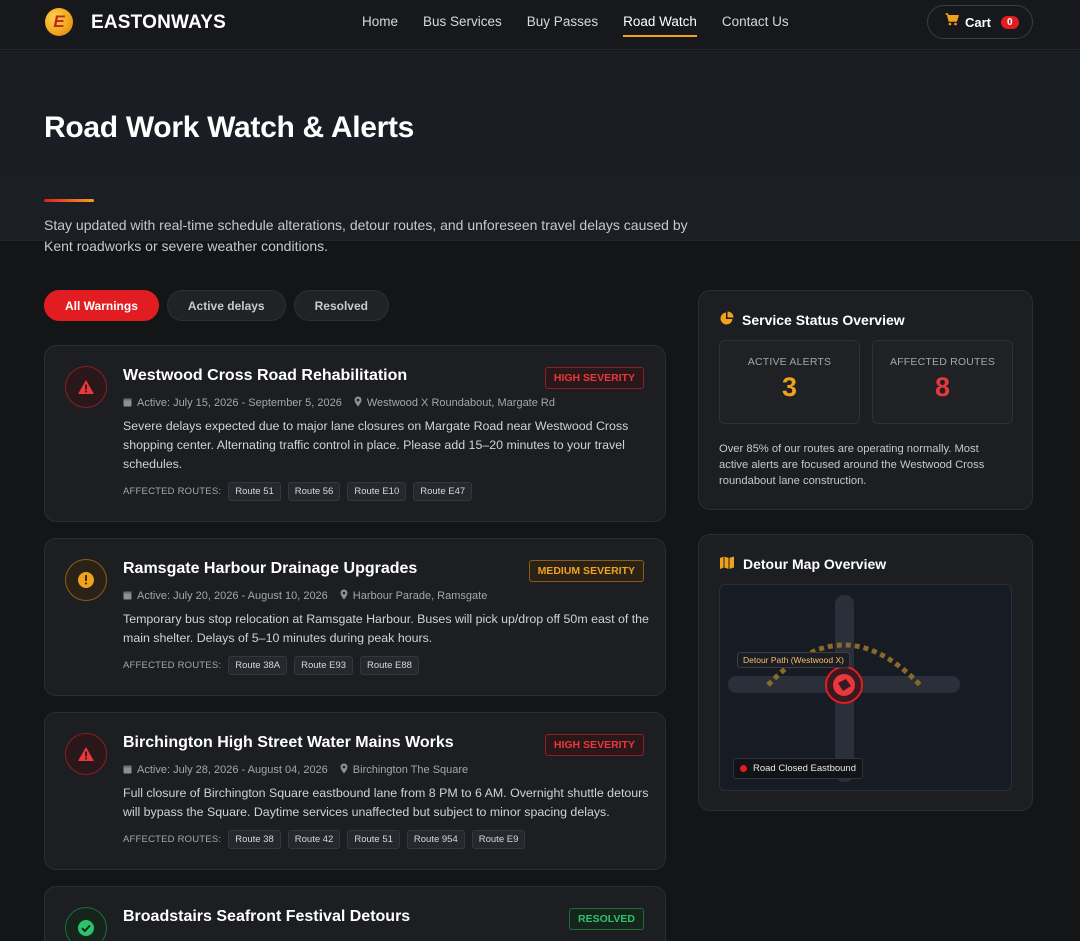 This screenshot has width=1080, height=941. What do you see at coordinates (435, 839) in the screenshot?
I see `route-chip: Route 954` at bounding box center [435, 839].